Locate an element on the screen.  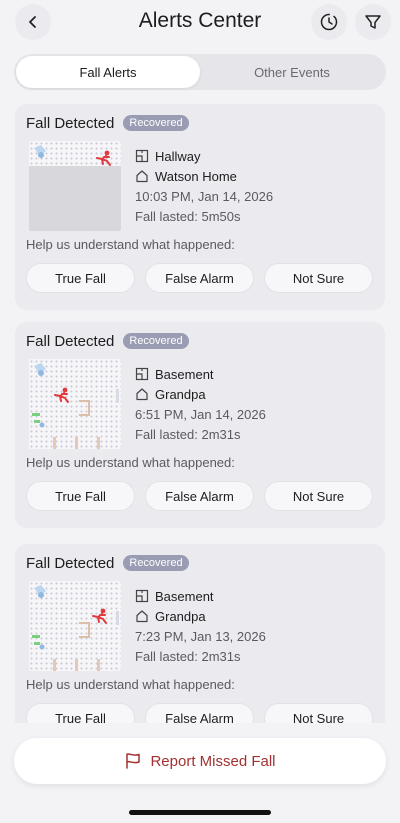
report-missed-fall-button: Report Missed Fall is located at coordinates (200, 761).